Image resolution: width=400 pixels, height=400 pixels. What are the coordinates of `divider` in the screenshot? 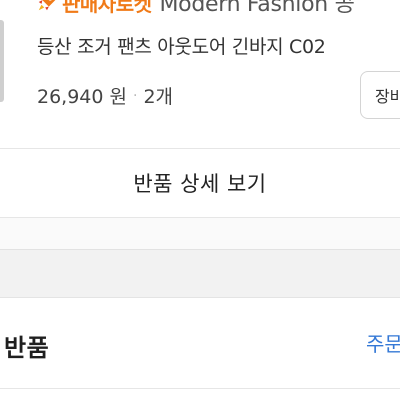 It's located at (200, 388).